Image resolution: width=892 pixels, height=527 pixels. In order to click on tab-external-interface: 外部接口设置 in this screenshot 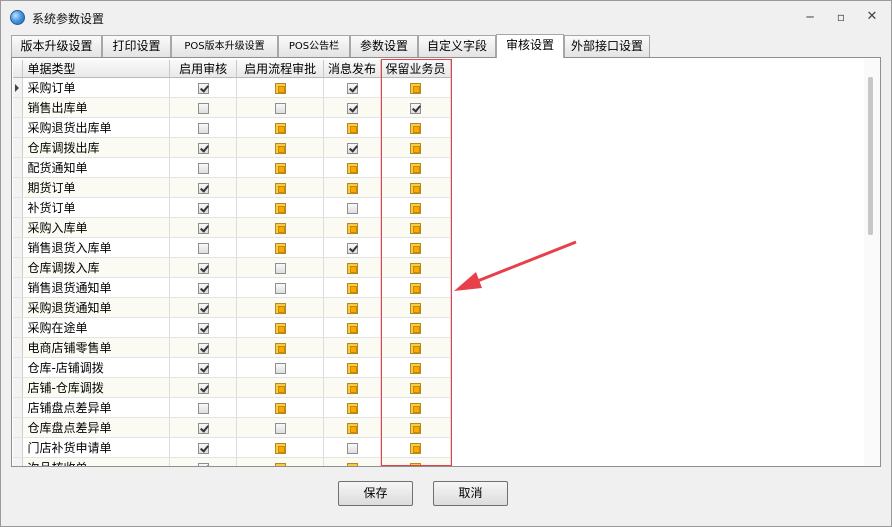, I will do `click(607, 46)`.